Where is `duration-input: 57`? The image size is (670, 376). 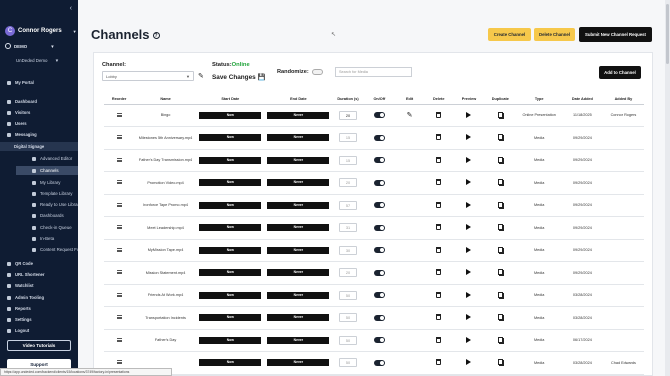
duration-input: 57 is located at coordinates (348, 205).